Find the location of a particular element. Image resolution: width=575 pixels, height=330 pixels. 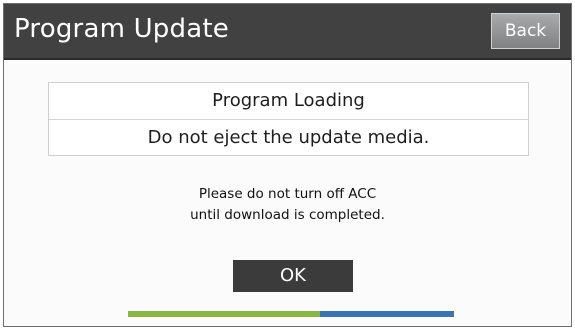

status-message: Program Loading is located at coordinates (288, 101).